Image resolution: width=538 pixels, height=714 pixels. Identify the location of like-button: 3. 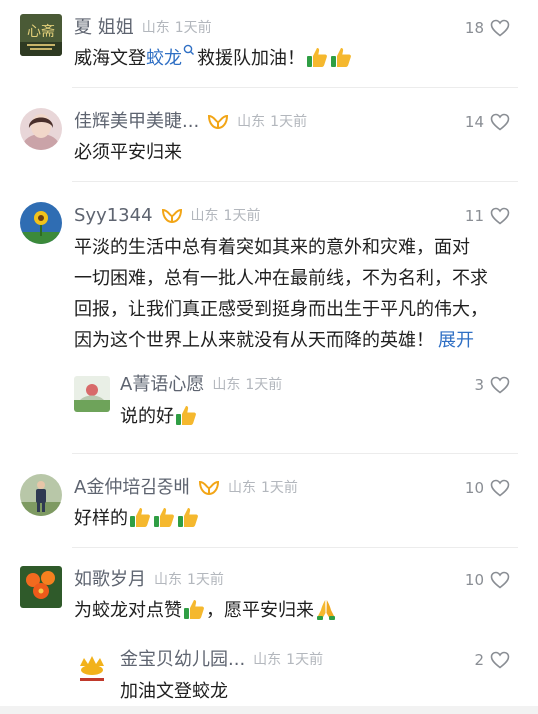
(492, 385).